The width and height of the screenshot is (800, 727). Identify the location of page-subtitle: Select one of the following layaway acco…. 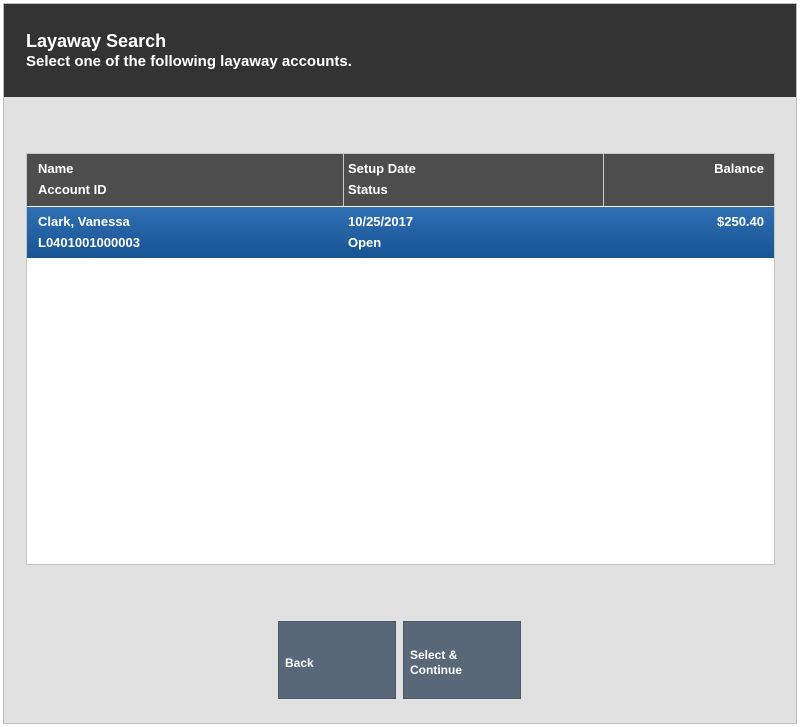
(189, 61).